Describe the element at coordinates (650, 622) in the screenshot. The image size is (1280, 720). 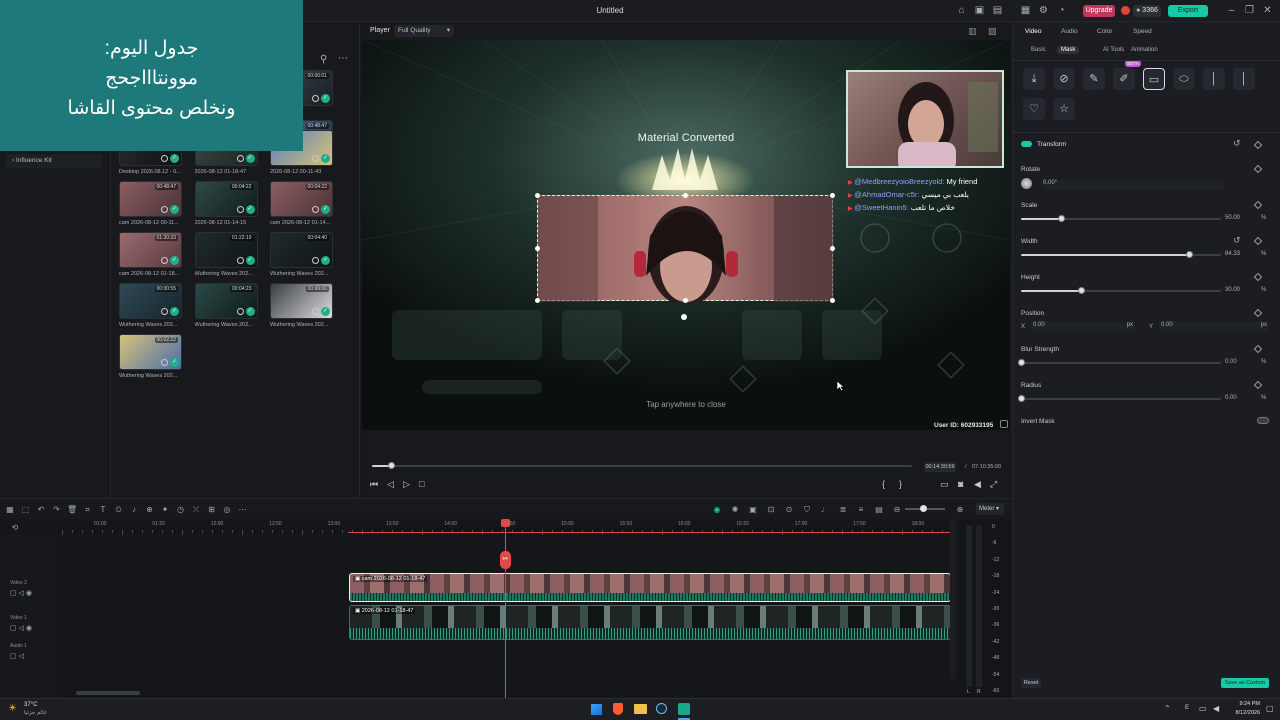
I see `video-1-clip: ▣ 2026-08-12 01-18-47` at that location.